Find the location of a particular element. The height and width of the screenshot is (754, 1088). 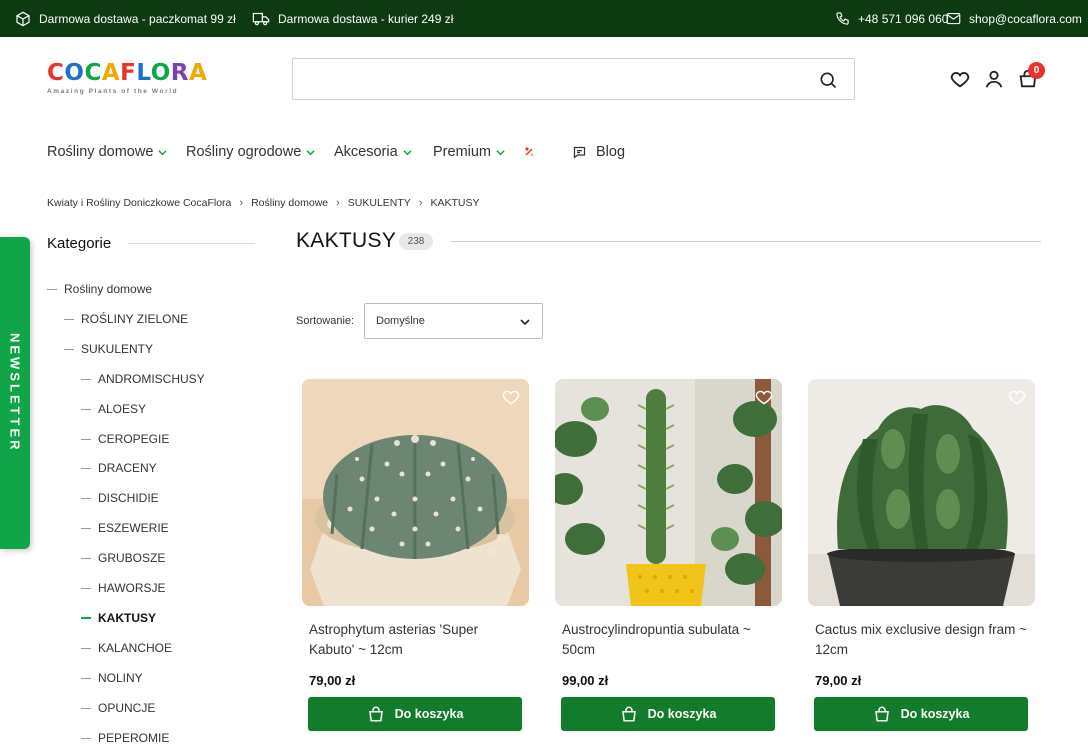

category-item: CEROPEGIE is located at coordinates (125, 439).